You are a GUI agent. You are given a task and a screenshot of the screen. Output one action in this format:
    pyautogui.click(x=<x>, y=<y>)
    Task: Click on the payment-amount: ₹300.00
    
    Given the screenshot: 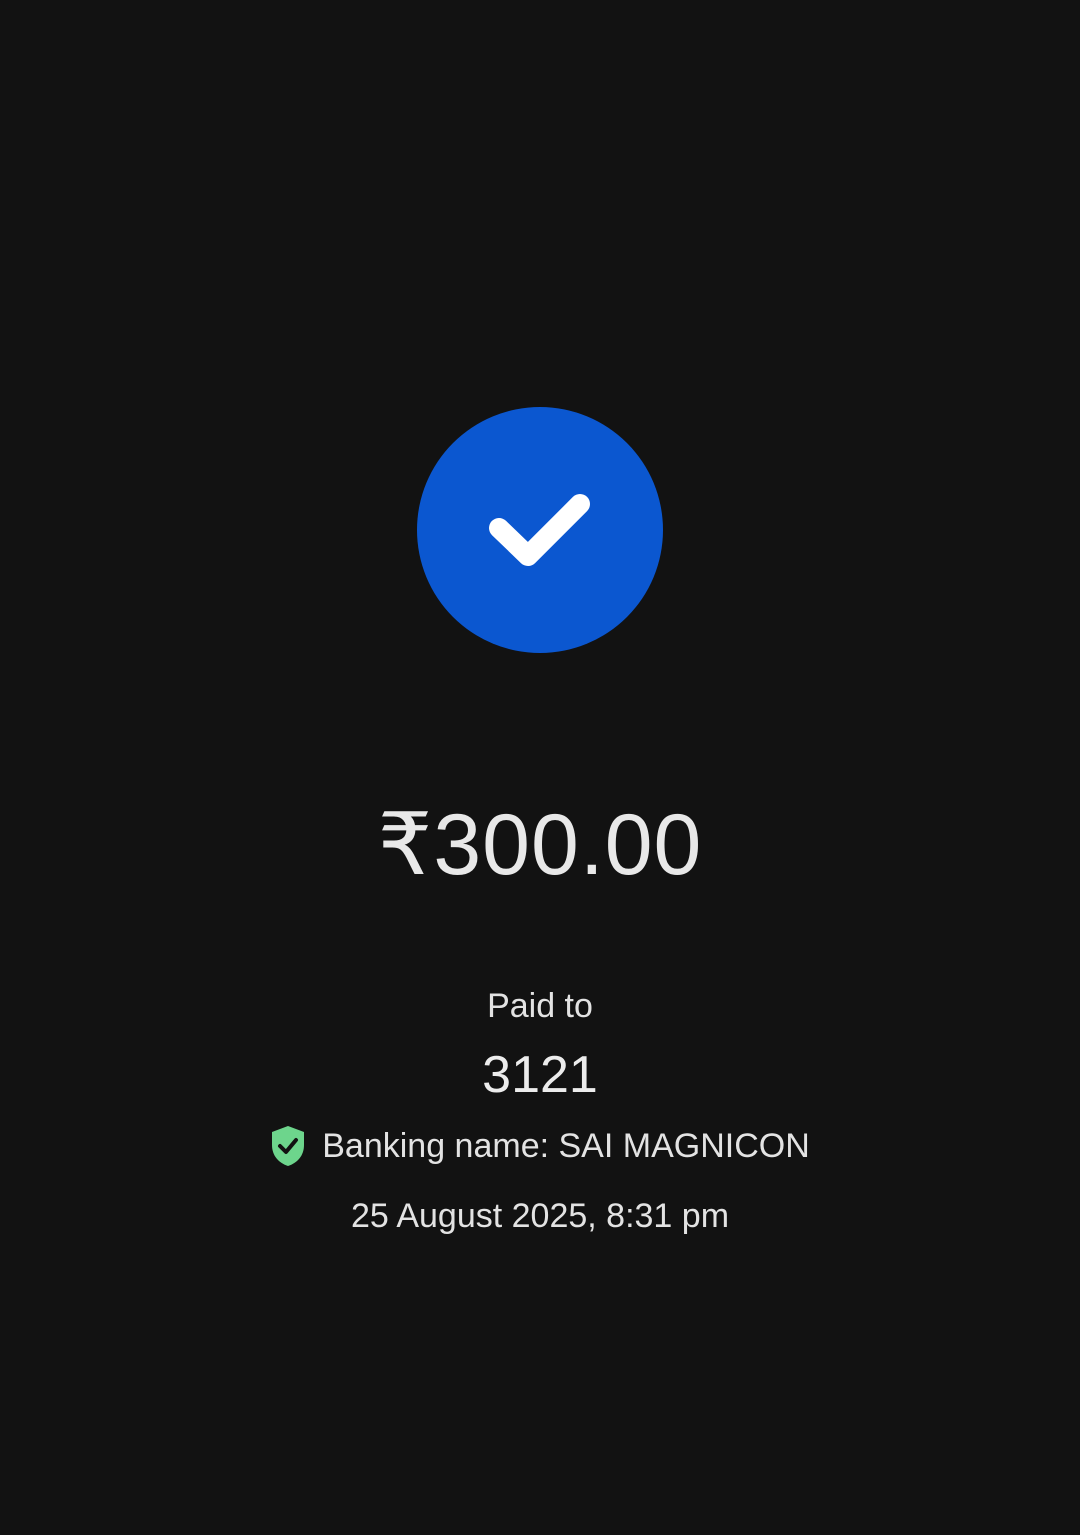 What is the action you would take?
    pyautogui.click(x=540, y=845)
    